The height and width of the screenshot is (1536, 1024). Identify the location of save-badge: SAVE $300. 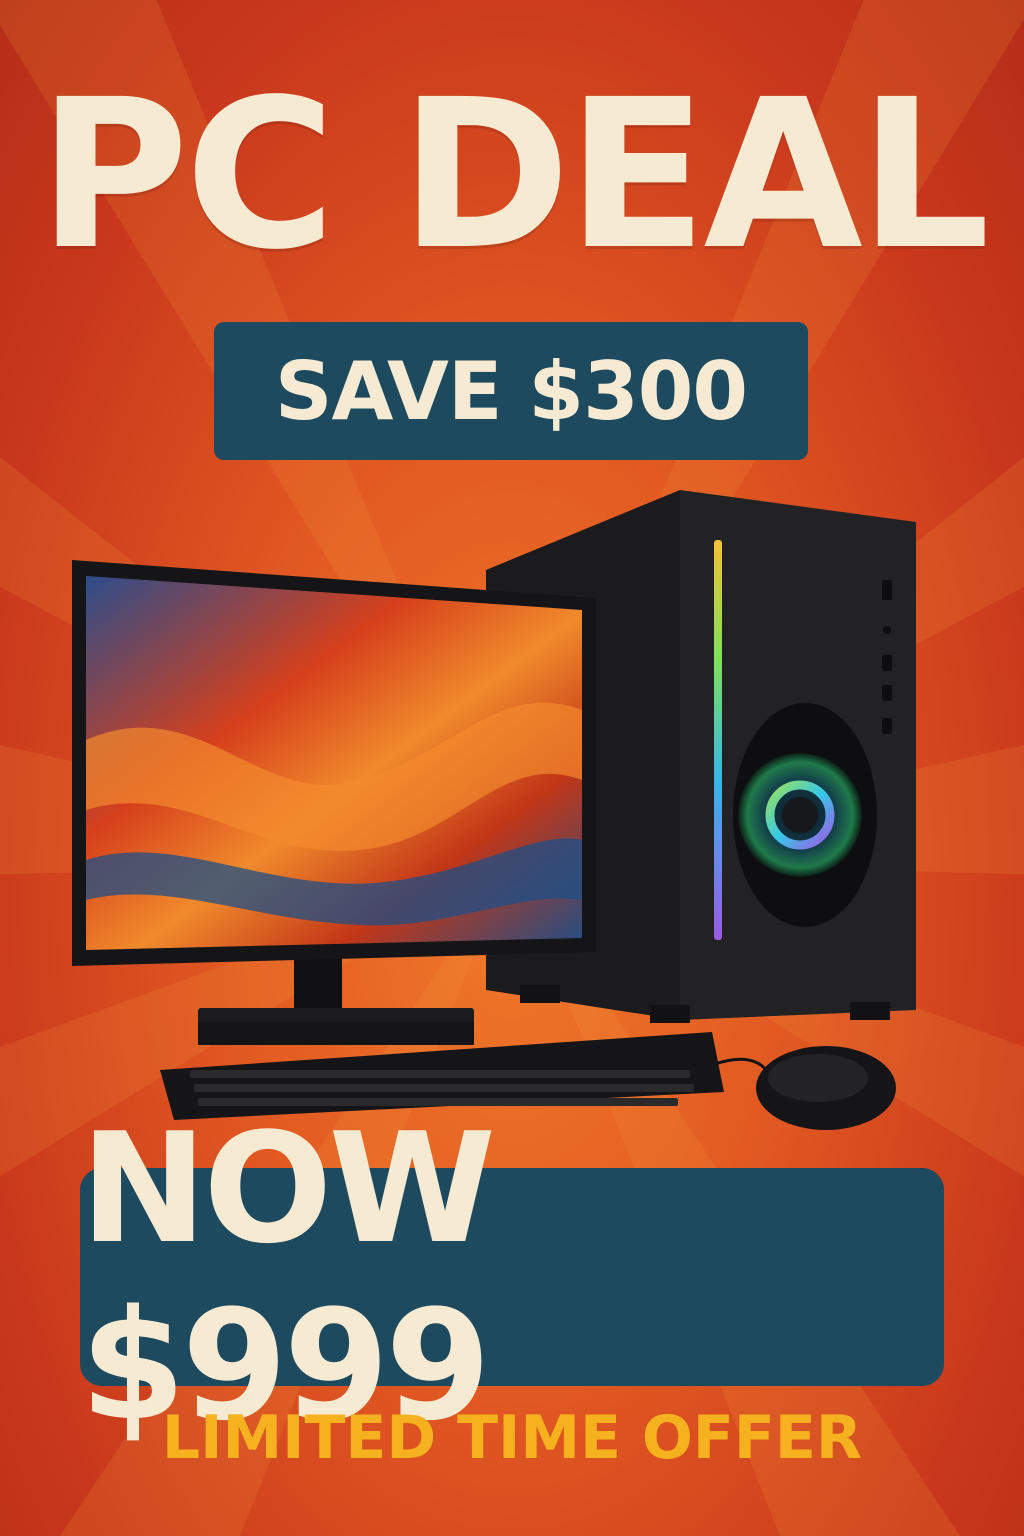
(511, 391).